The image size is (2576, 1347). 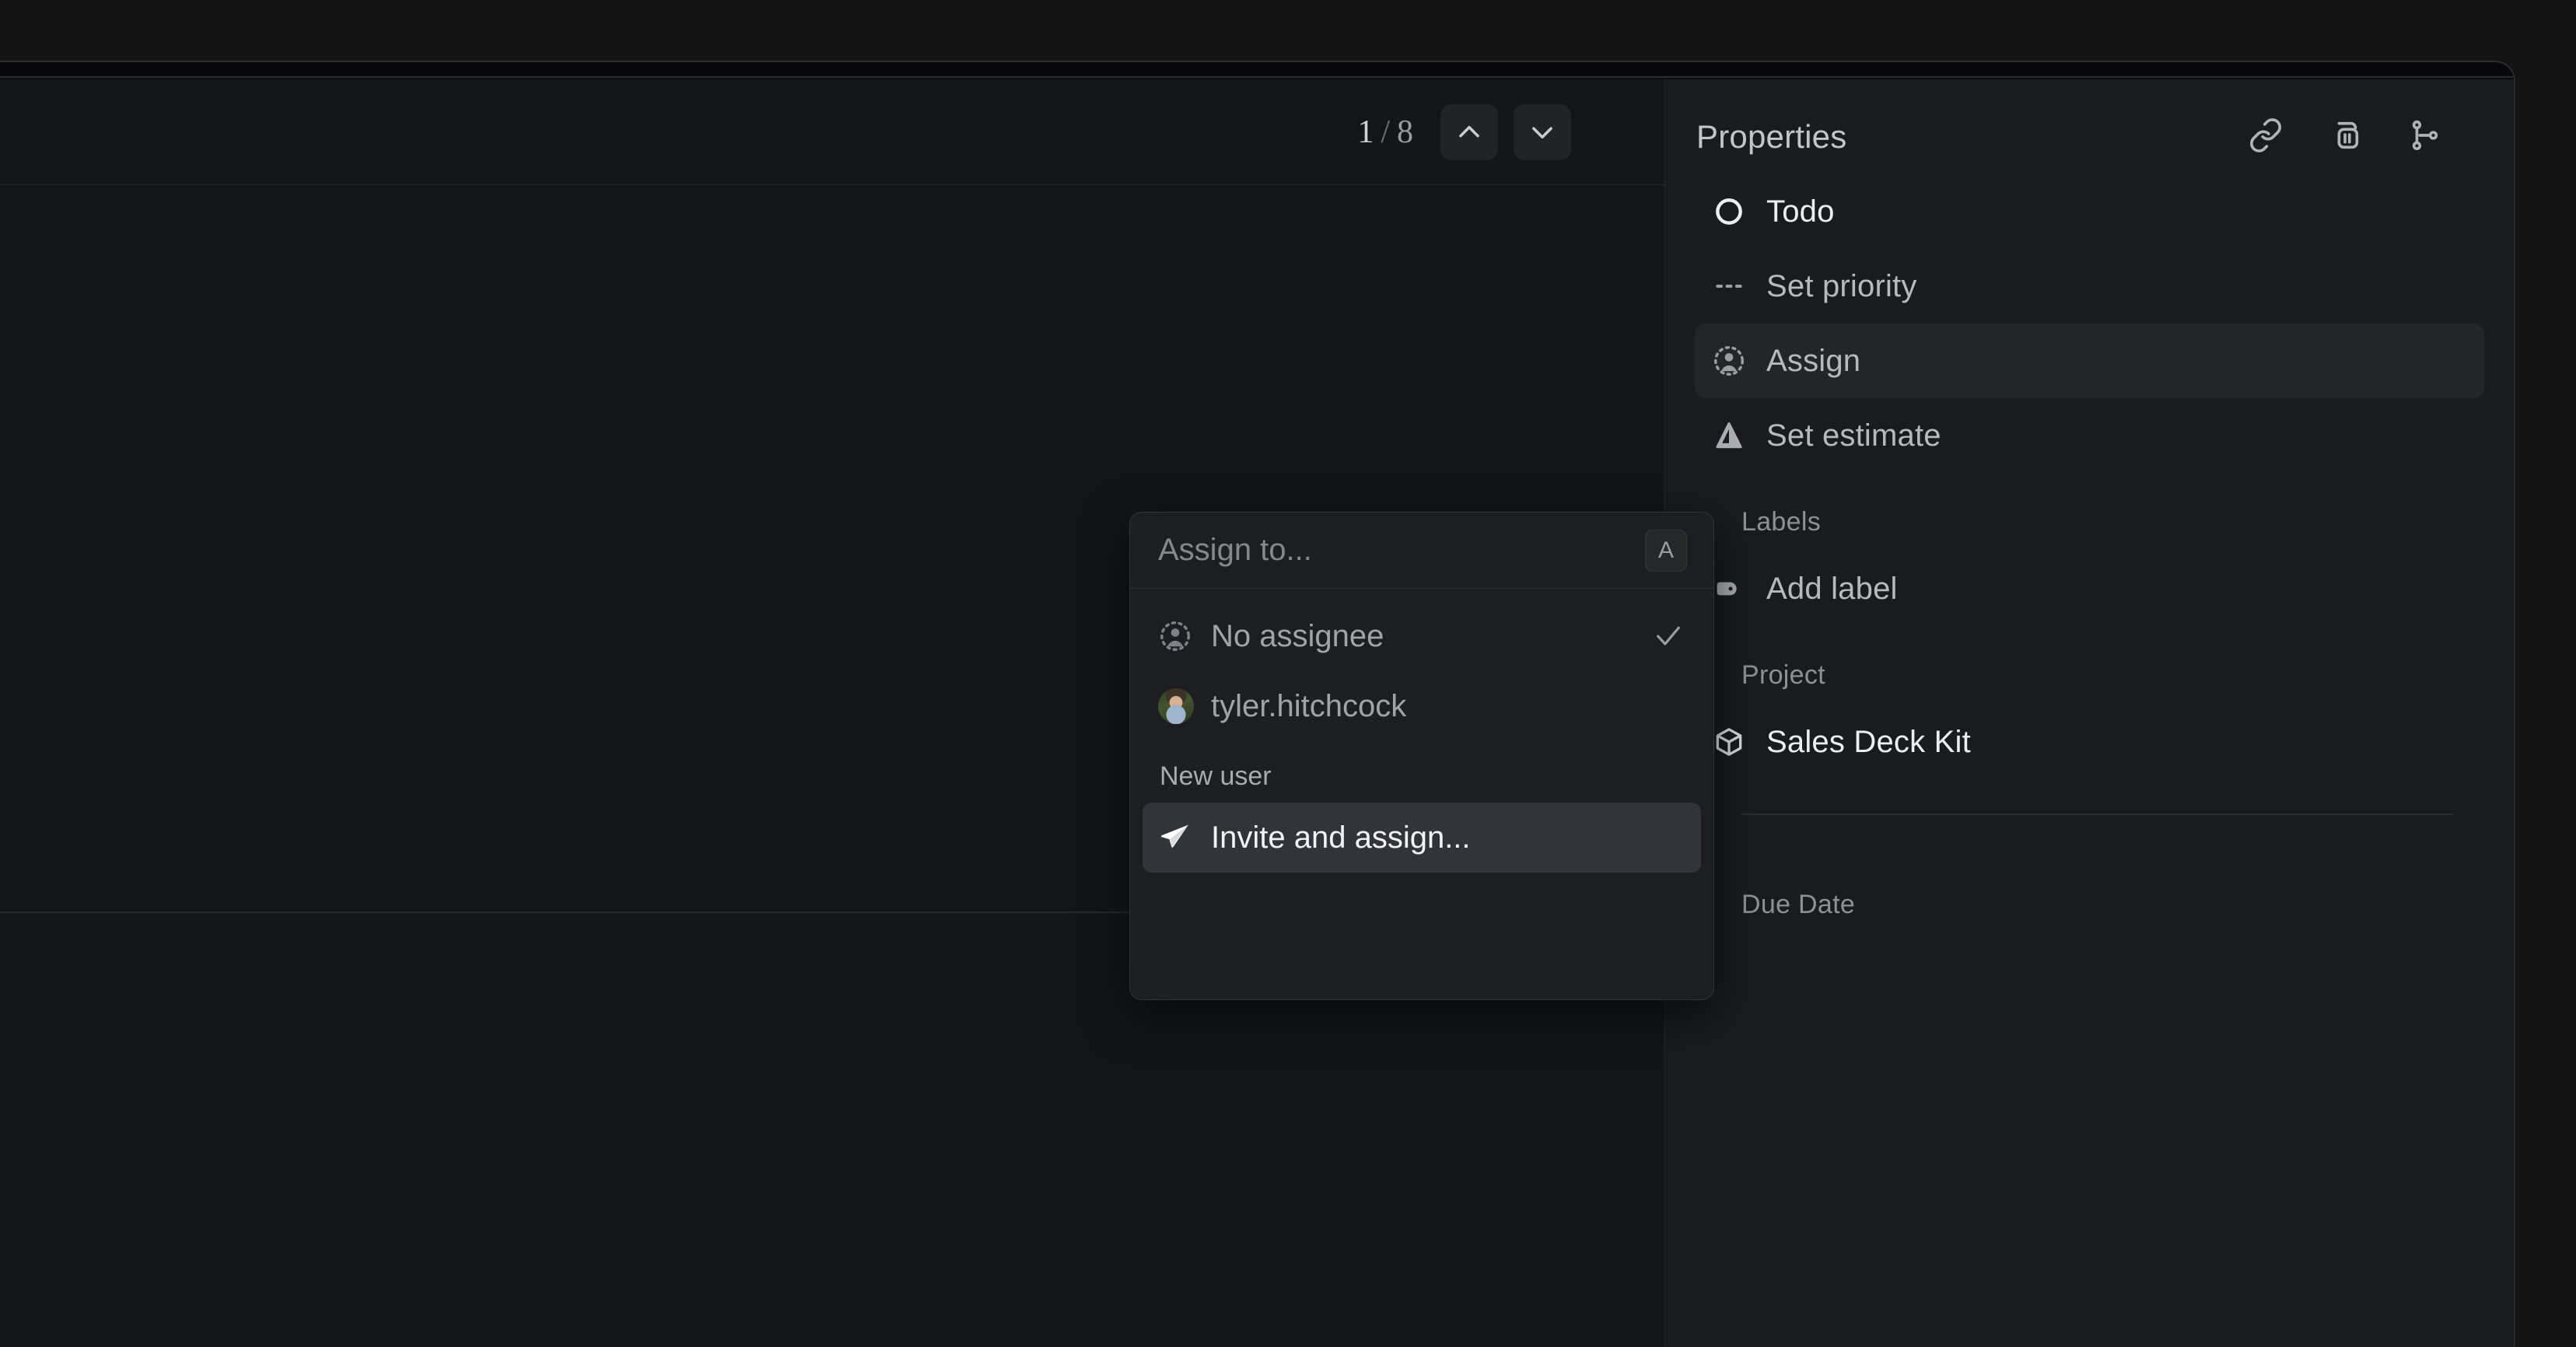 I want to click on chevron-down-icon, so click(x=1542, y=132).